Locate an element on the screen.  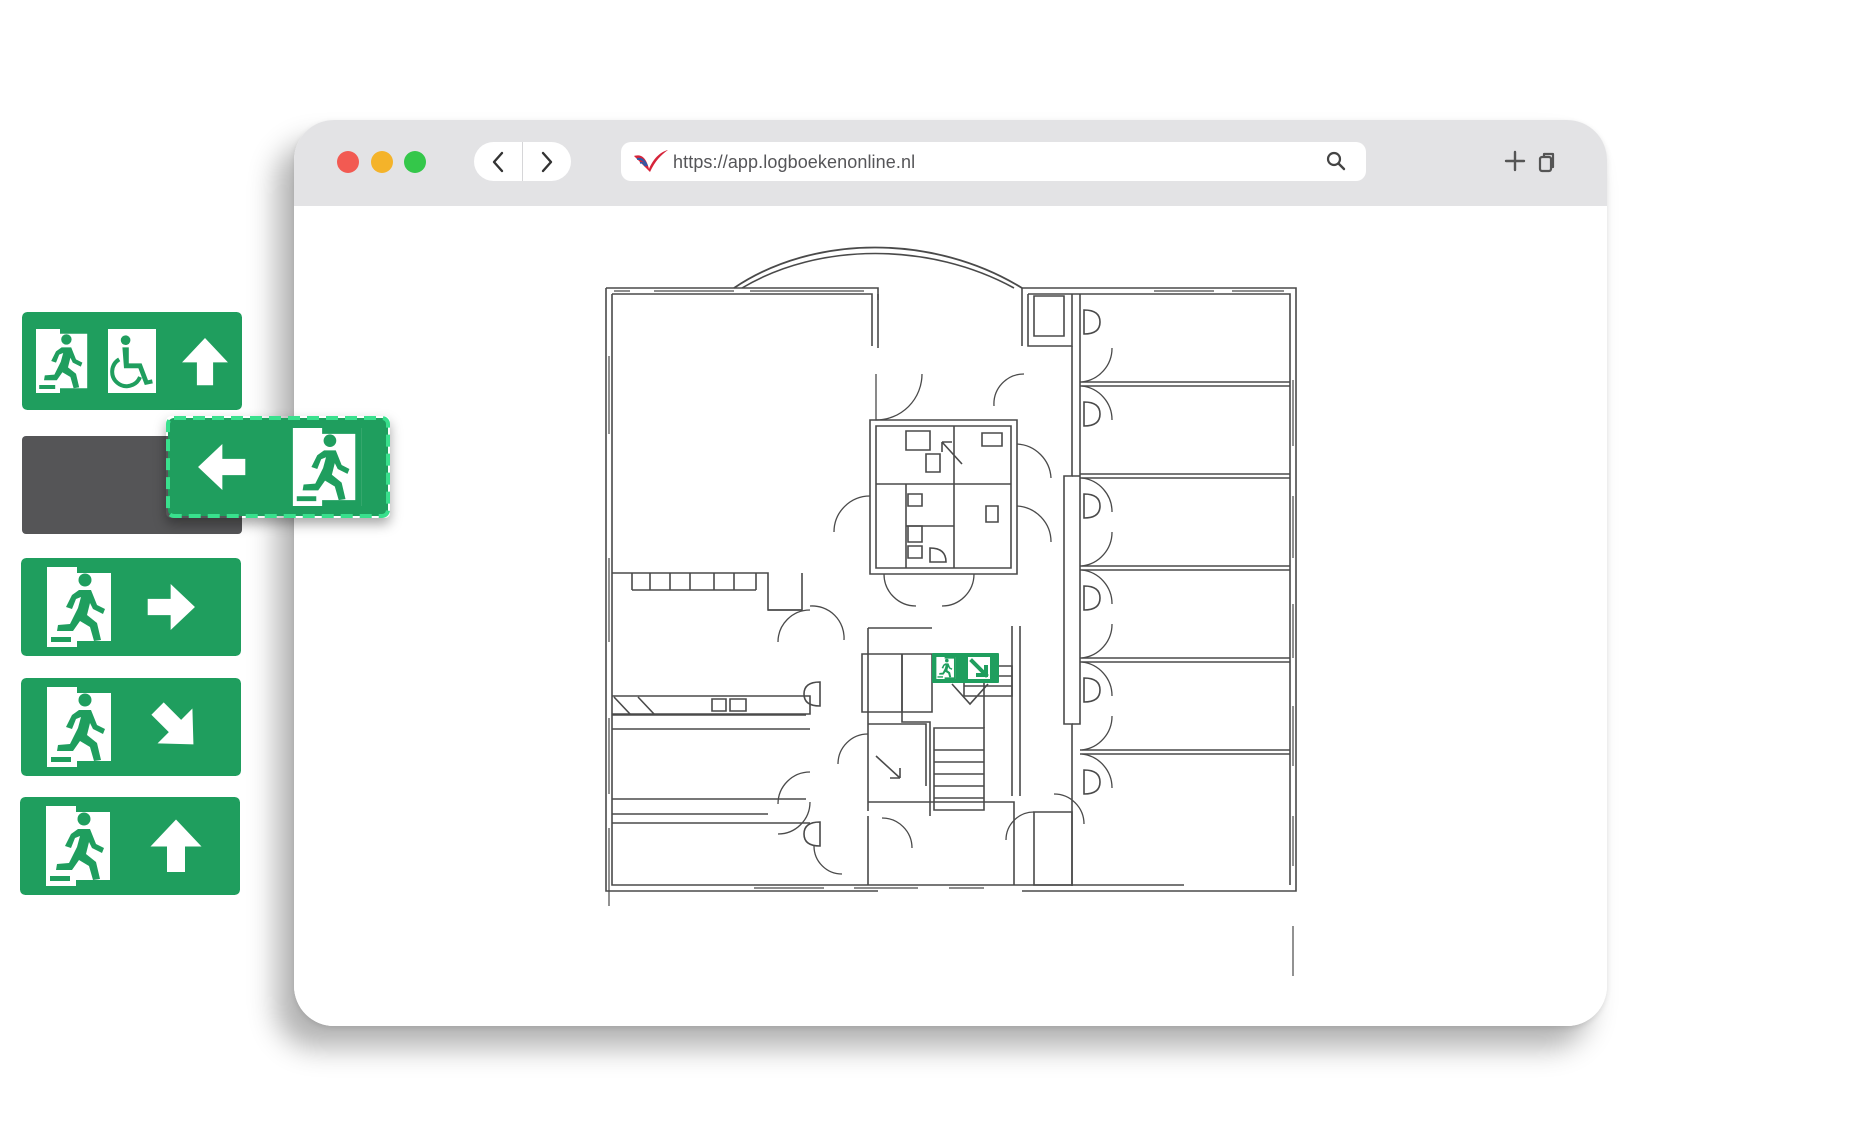
address-bar: https://app.logboekenonline.nl is located at coordinates (993, 161).